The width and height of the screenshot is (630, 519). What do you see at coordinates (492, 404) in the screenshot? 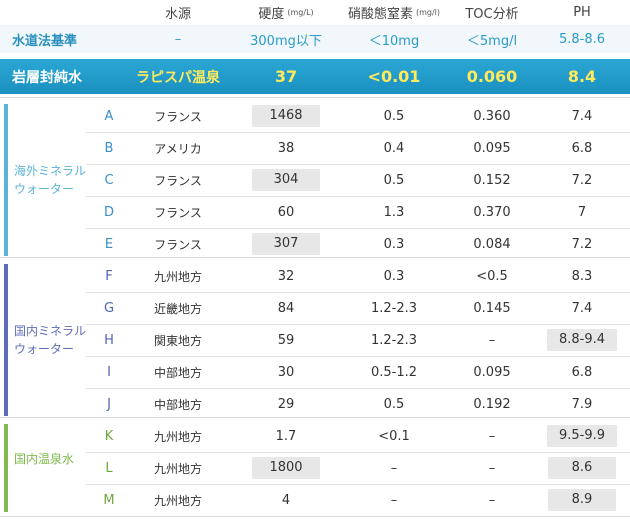
I see `cell-toc: 0.192` at bounding box center [492, 404].